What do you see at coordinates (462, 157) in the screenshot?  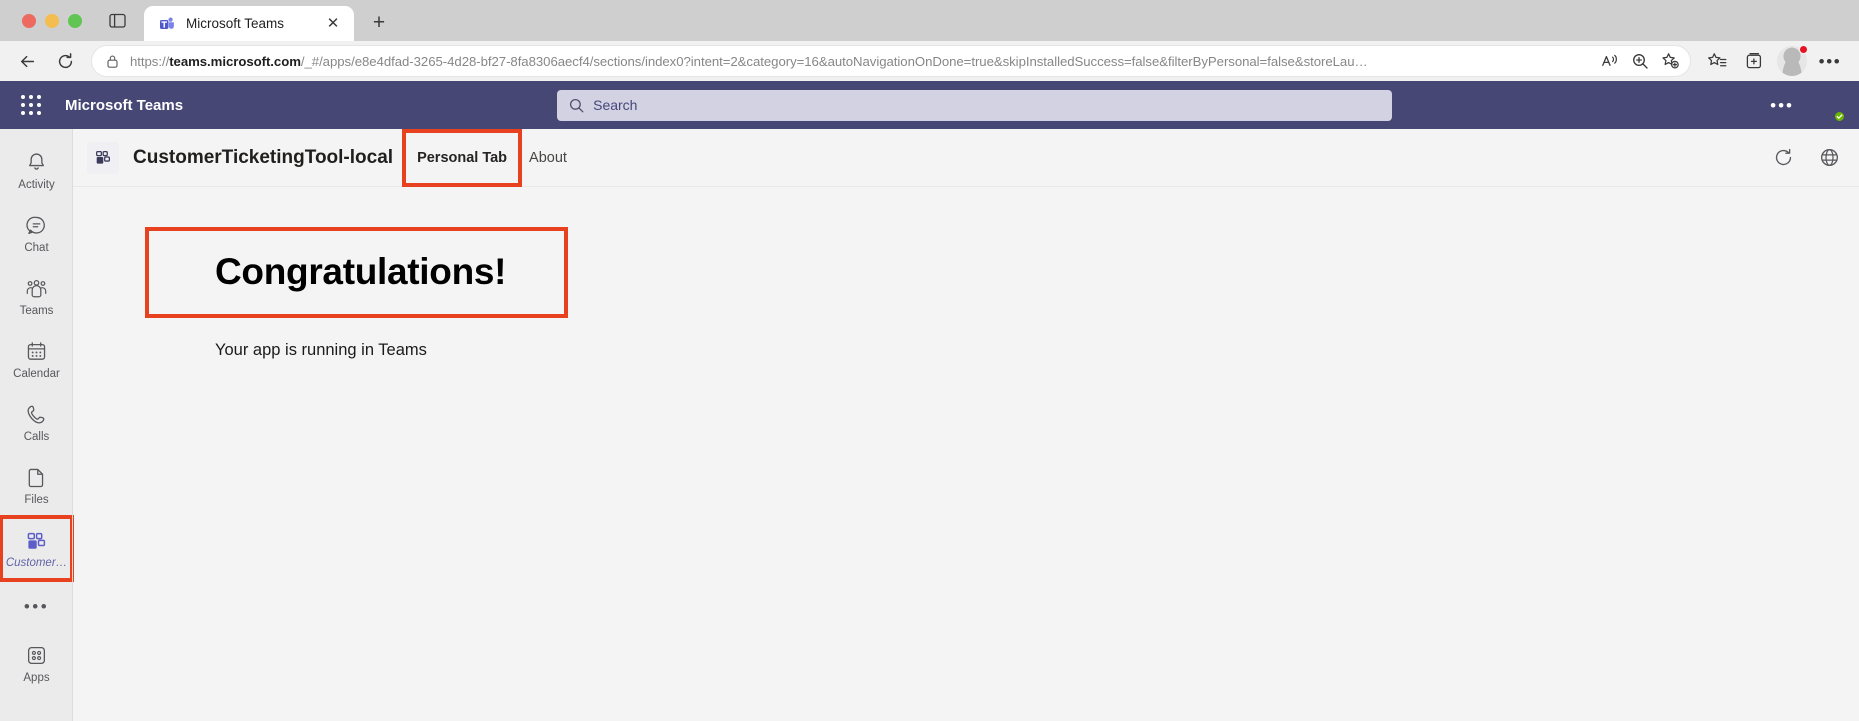 I see `tab-personal-tab: Personal Tab` at bounding box center [462, 157].